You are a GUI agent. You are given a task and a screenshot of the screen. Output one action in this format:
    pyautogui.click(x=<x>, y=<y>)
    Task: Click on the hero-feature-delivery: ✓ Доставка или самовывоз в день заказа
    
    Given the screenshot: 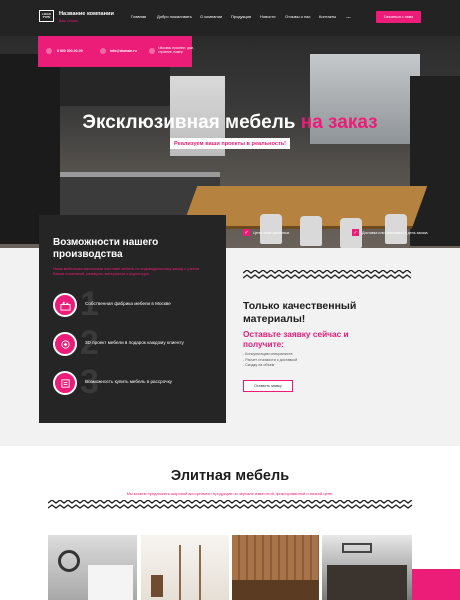 What is the action you would take?
    pyautogui.click(x=390, y=232)
    